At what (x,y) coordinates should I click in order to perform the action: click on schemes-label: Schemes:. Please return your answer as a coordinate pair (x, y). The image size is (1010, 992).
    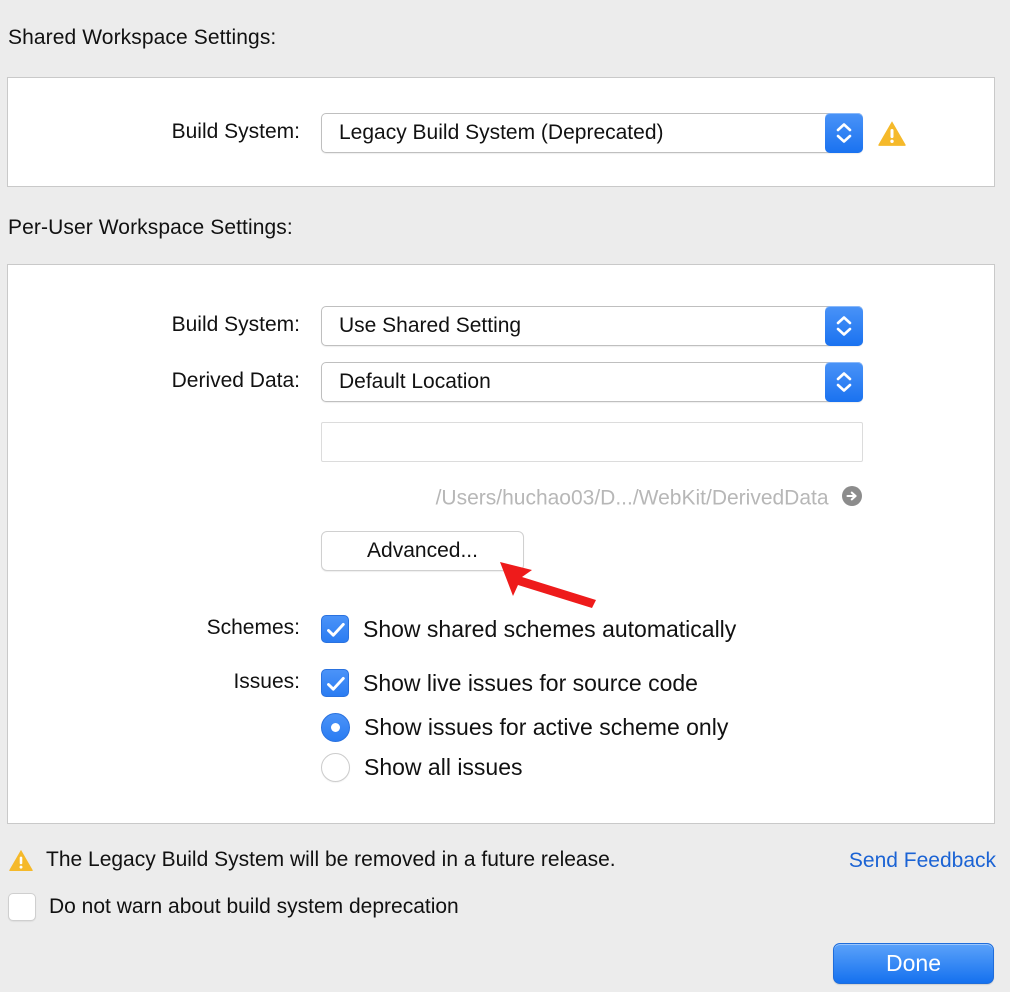
    Looking at the image, I should click on (253, 627).